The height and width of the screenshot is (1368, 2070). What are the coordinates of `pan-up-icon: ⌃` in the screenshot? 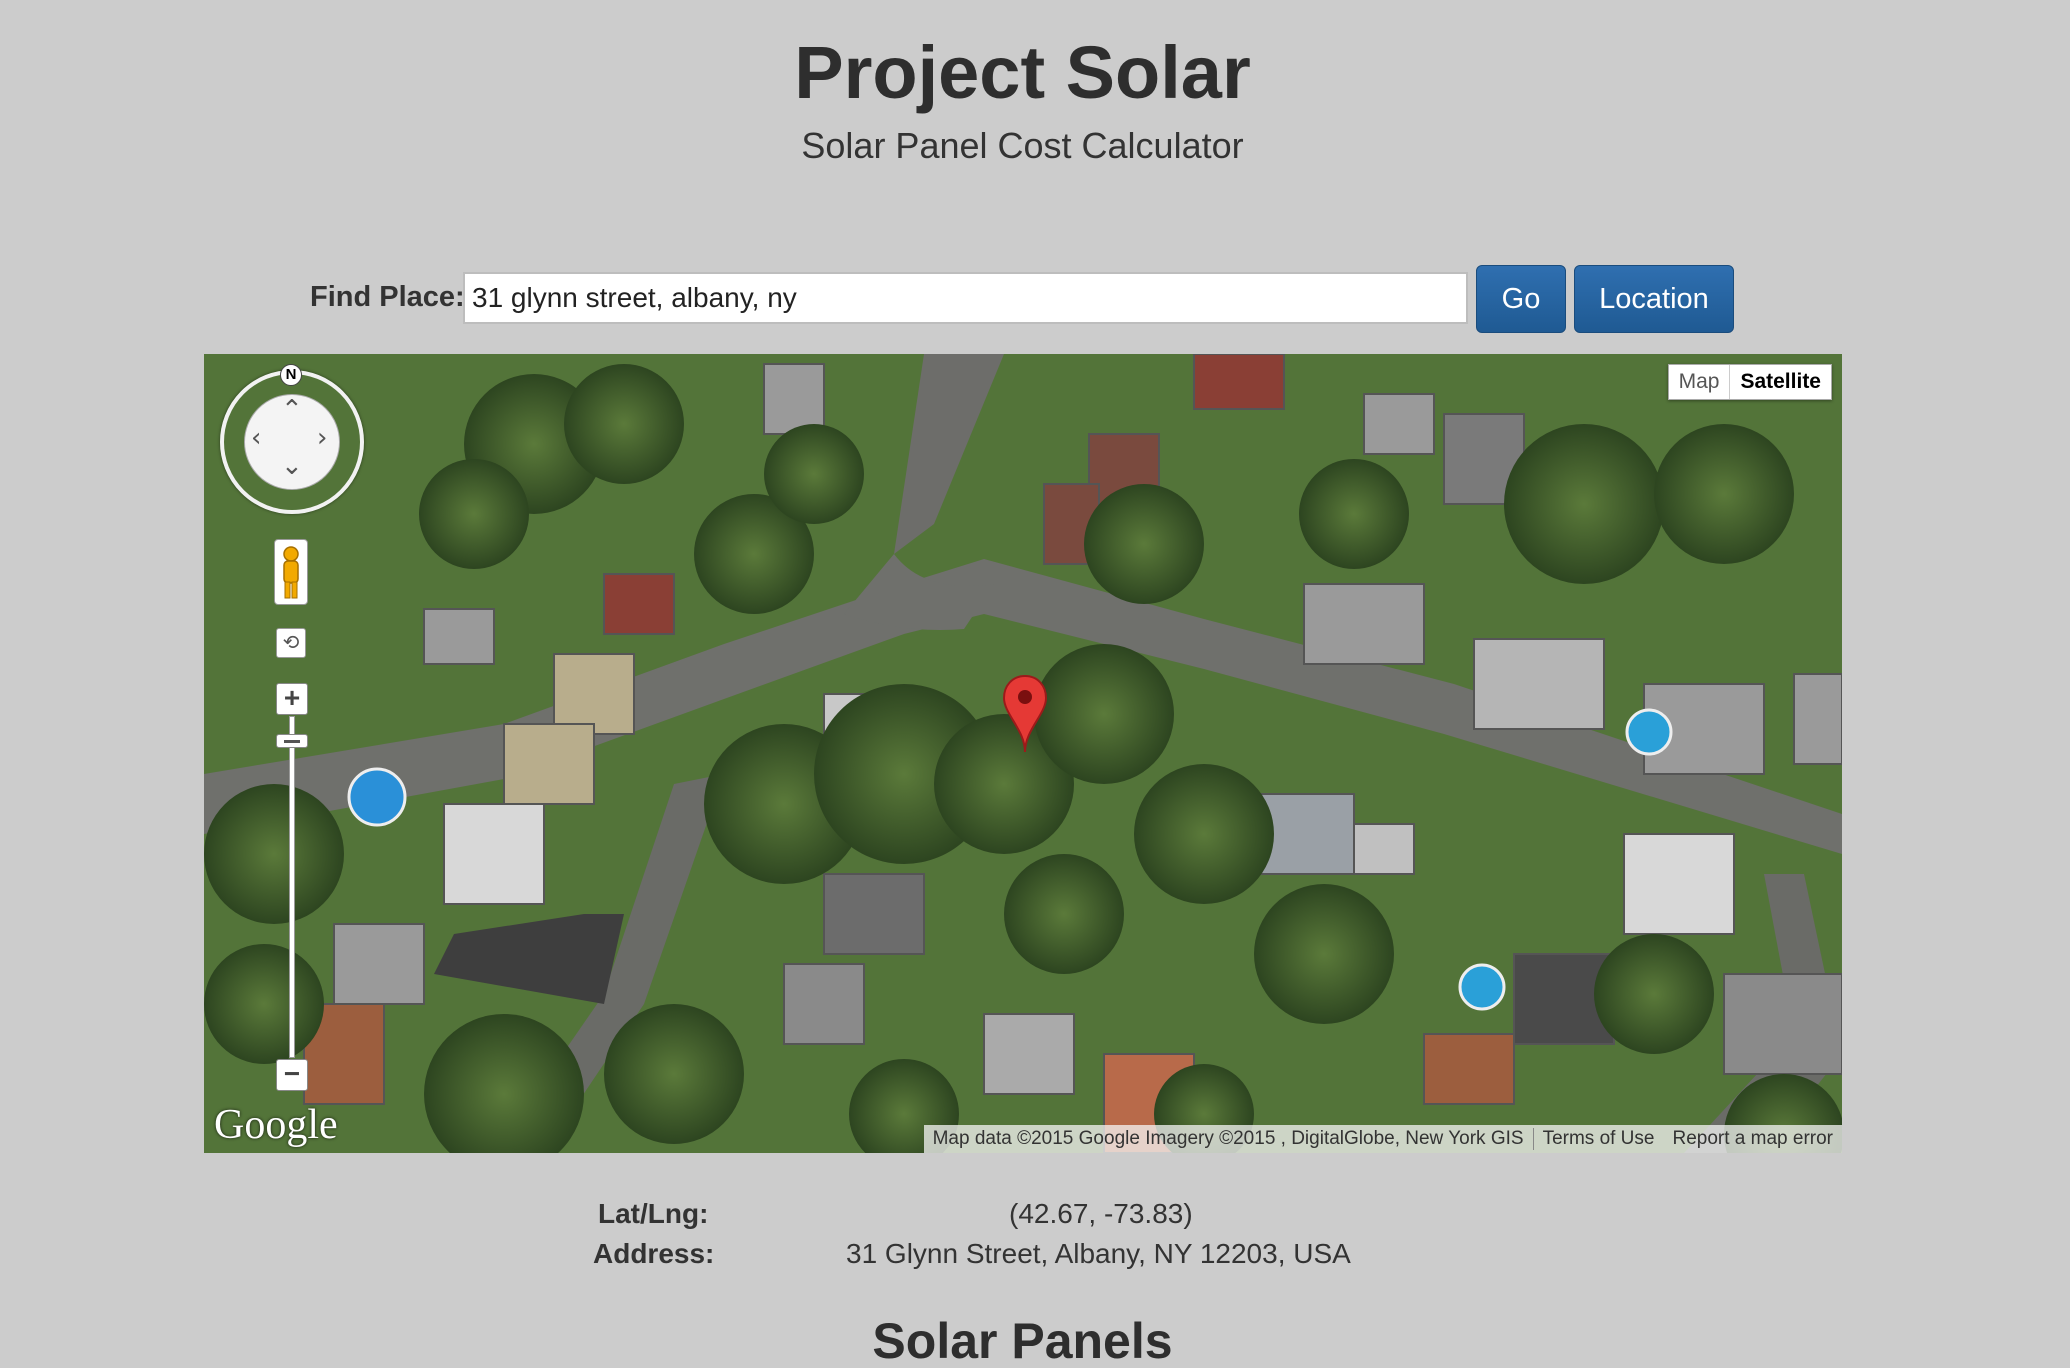 It's located at (292, 410).